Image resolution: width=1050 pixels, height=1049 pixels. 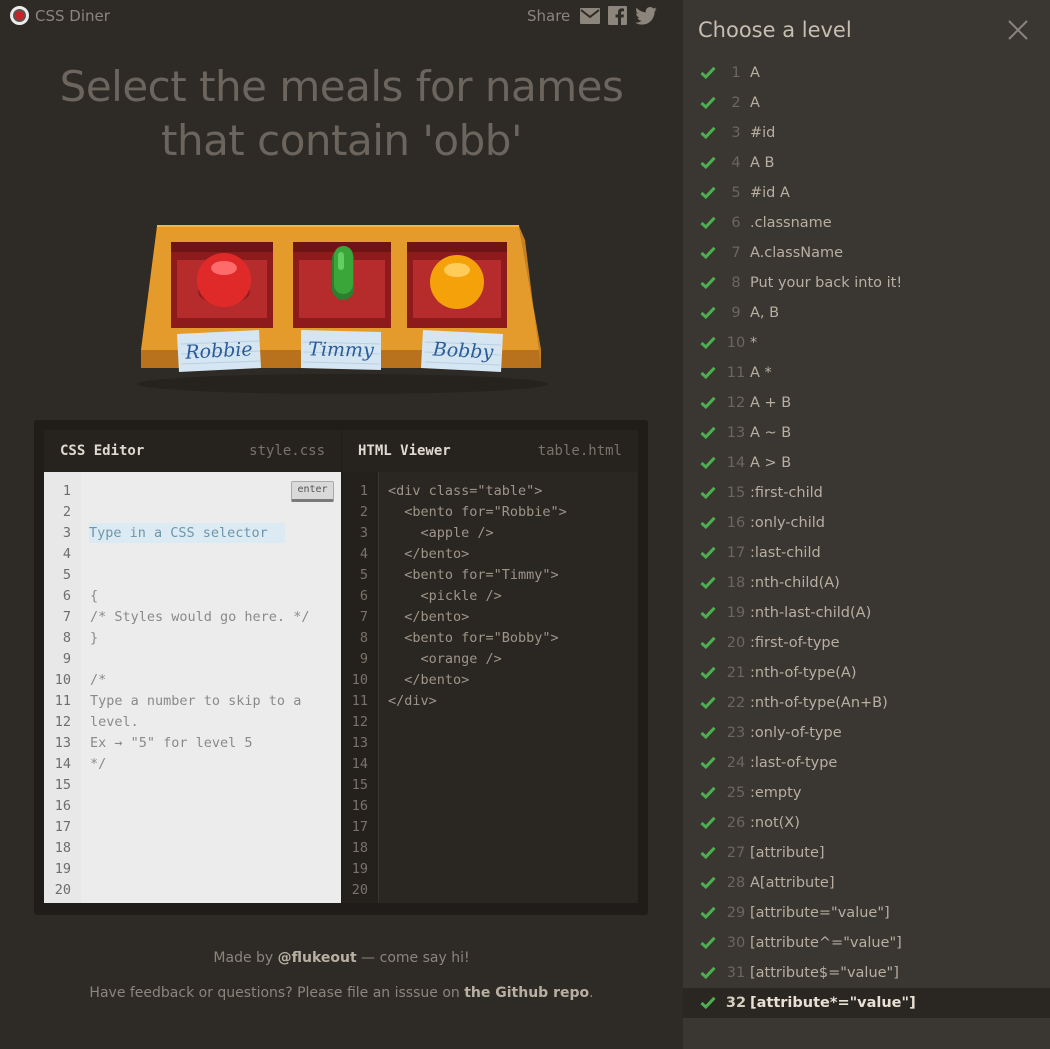 I want to click on level-item: 6 .classname, so click(x=866, y=223).